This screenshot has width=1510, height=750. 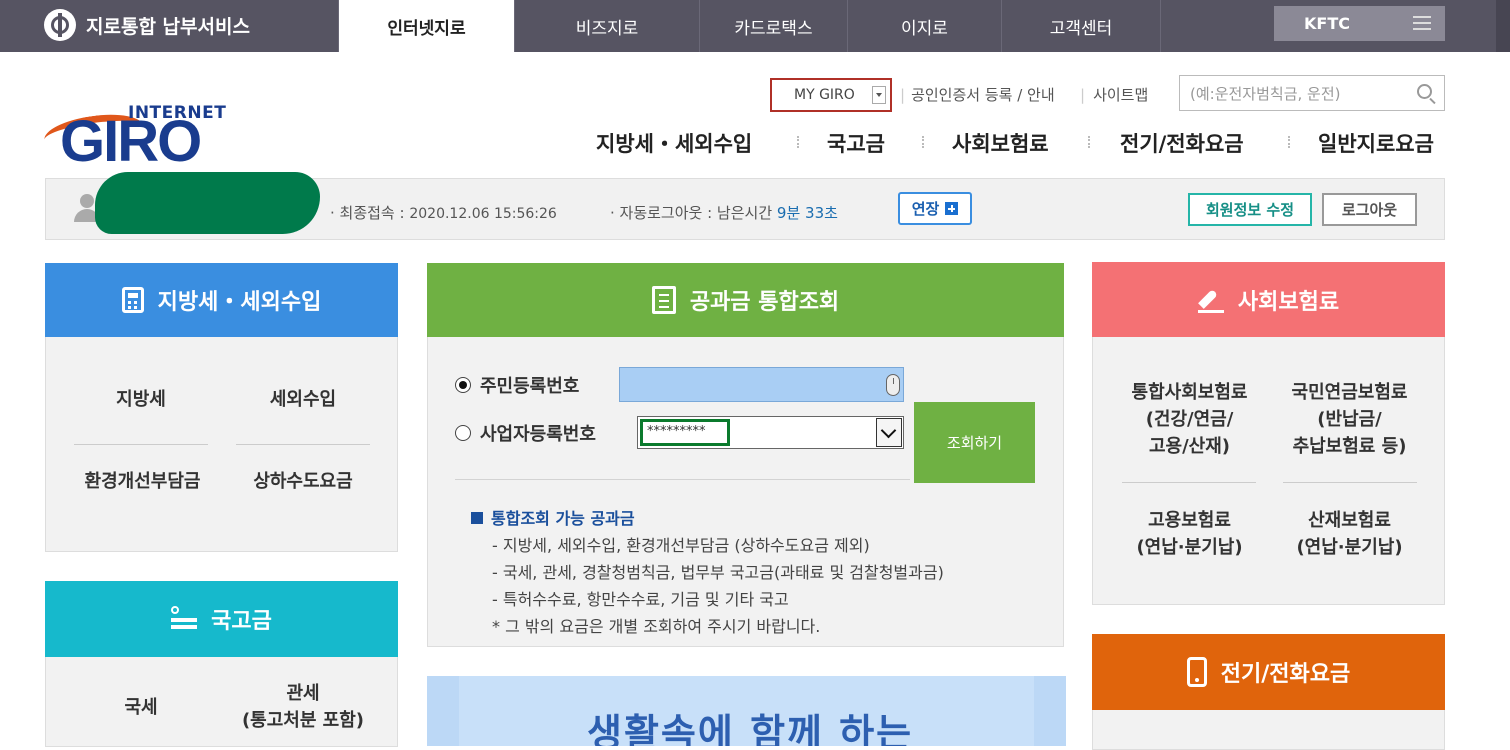 I want to click on edit-member-button: 회원정보 수정, so click(x=1250, y=209).